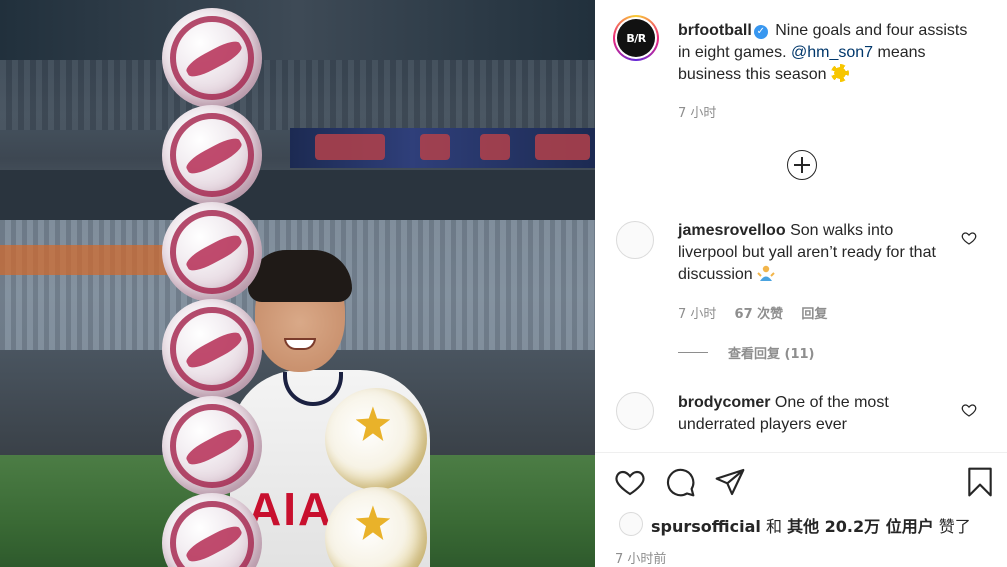 The image size is (1007, 567). What do you see at coordinates (802, 165) in the screenshot?
I see `load-more-comments-button` at bounding box center [802, 165].